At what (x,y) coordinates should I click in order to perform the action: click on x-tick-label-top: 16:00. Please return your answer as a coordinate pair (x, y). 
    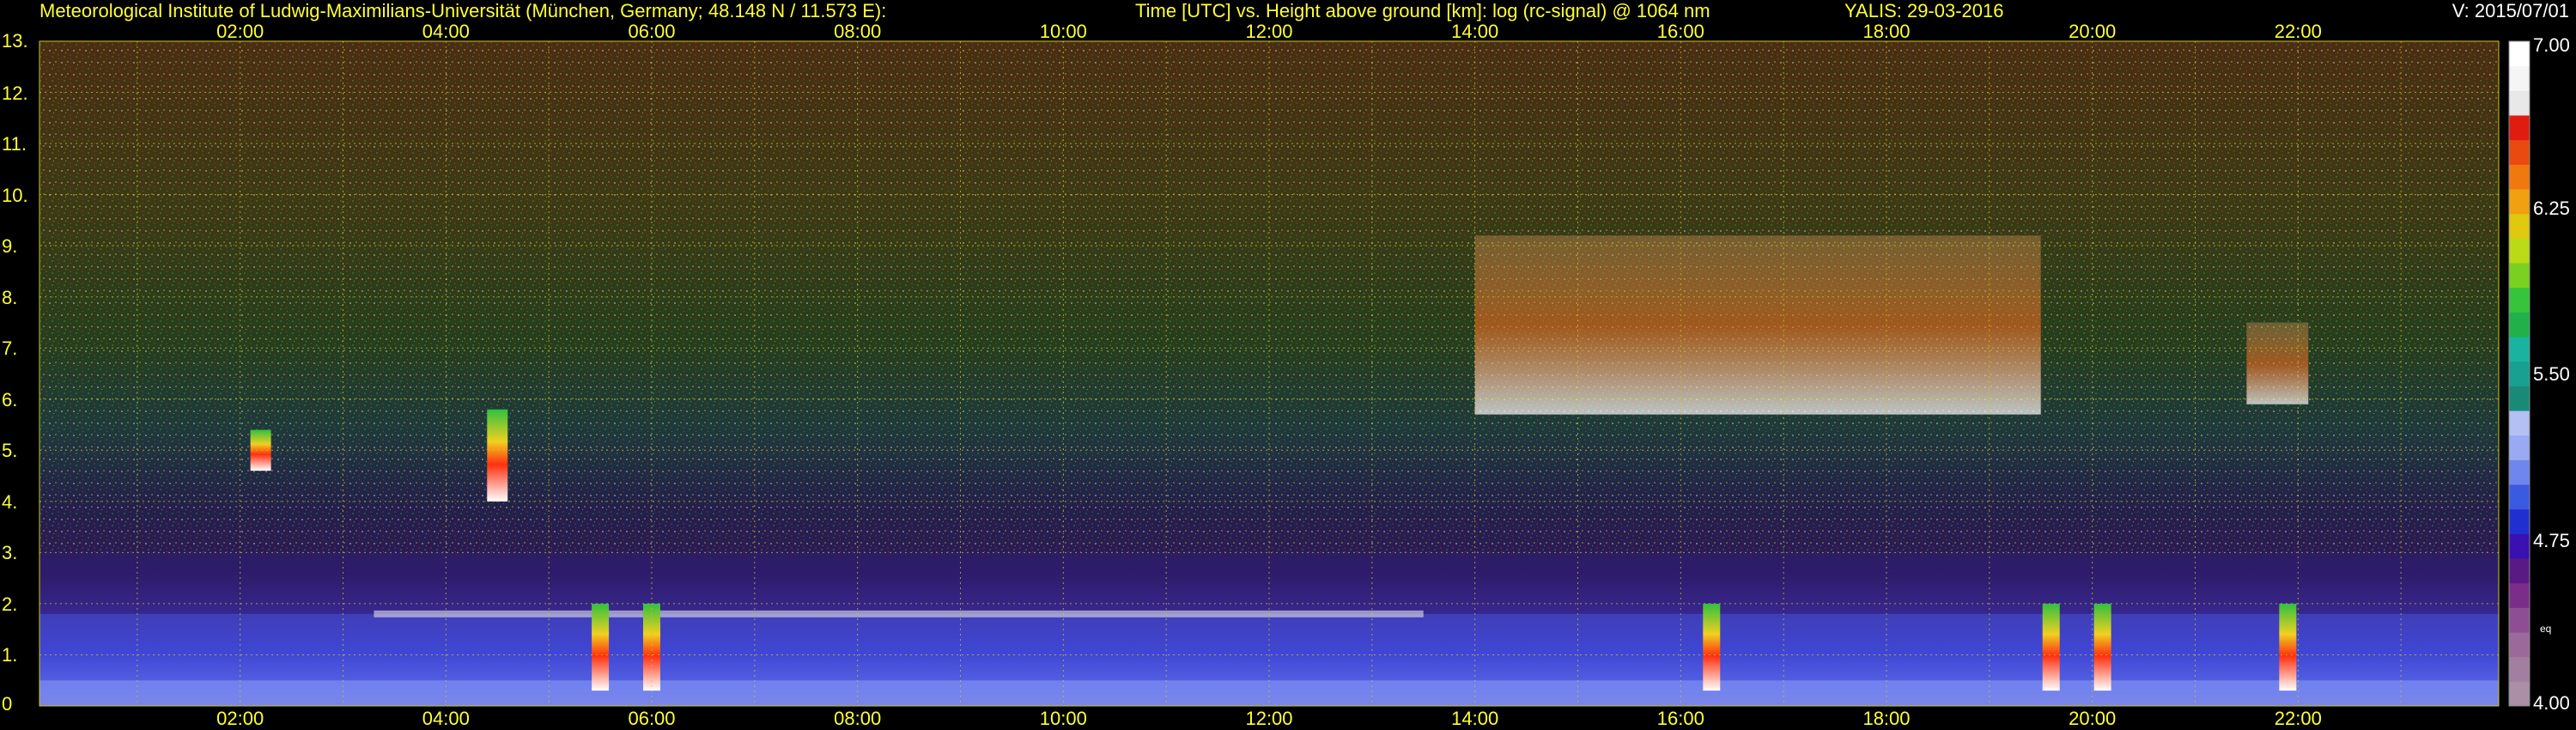
    Looking at the image, I should click on (1680, 31).